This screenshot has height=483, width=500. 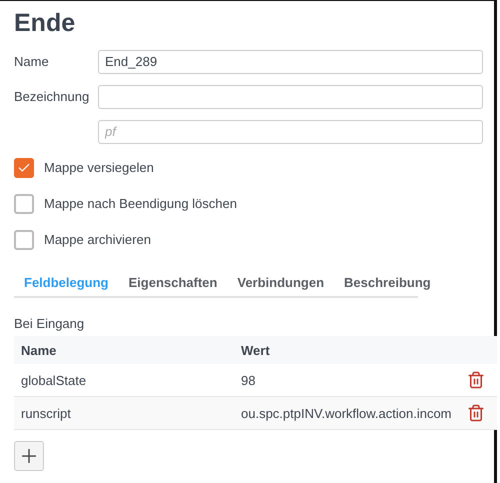 What do you see at coordinates (99, 167) in the screenshot?
I see `checkbox-label: Mappe versiegelen` at bounding box center [99, 167].